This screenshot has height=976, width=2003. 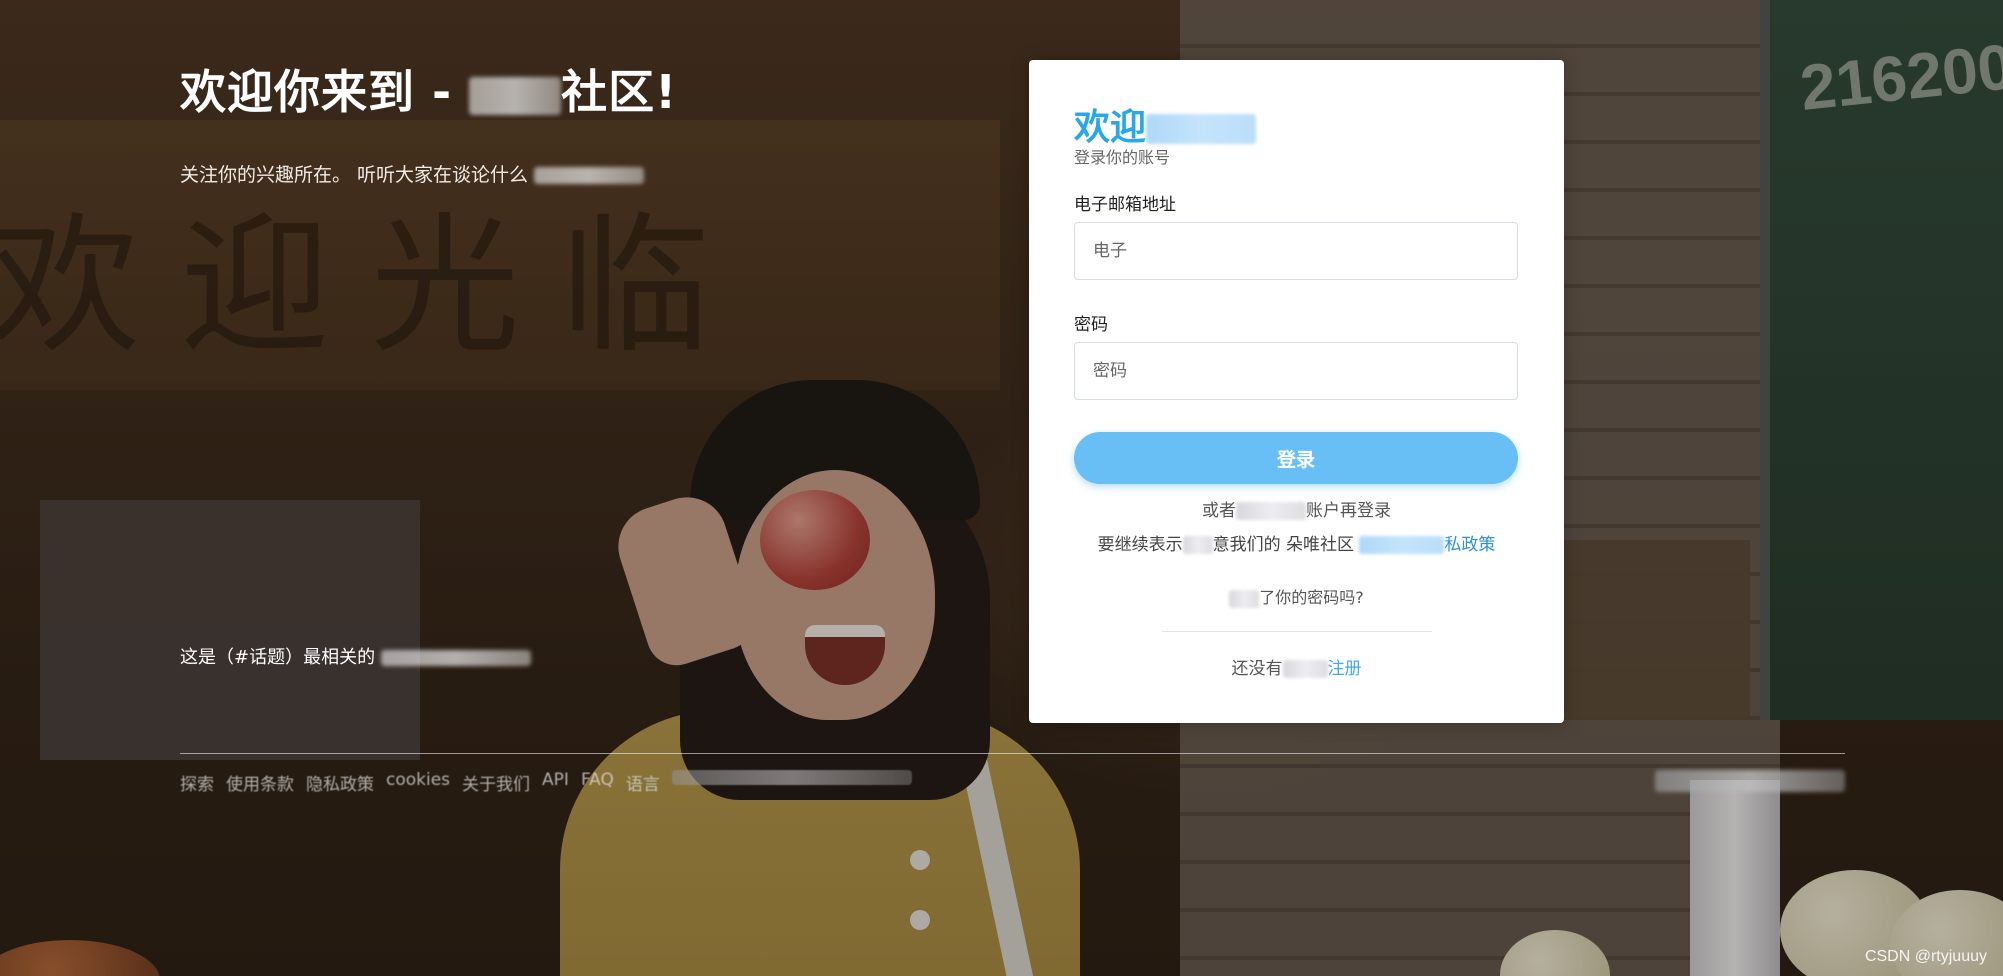 I want to click on email-field, so click(x=1296, y=251).